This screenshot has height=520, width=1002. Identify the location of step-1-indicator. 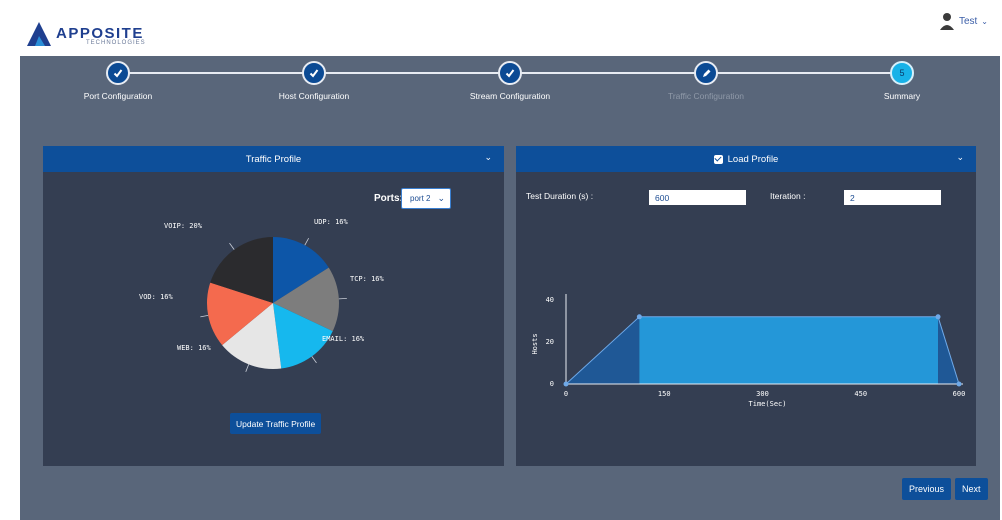
(118, 73).